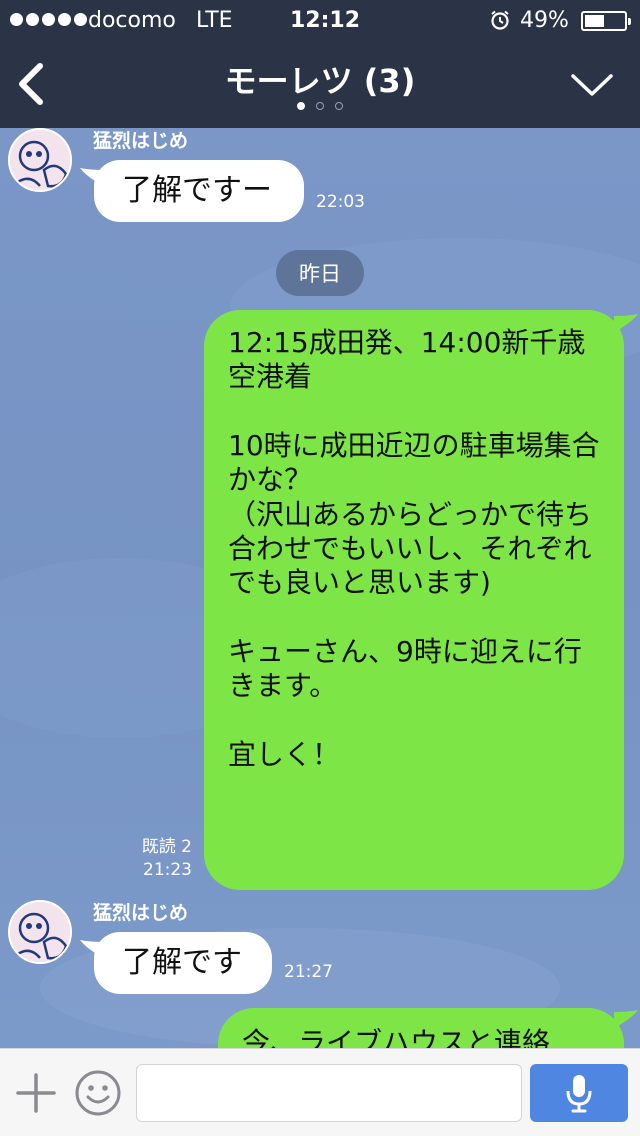 The height and width of the screenshot is (1136, 640). I want to click on message-time: 21:23, so click(167, 869).